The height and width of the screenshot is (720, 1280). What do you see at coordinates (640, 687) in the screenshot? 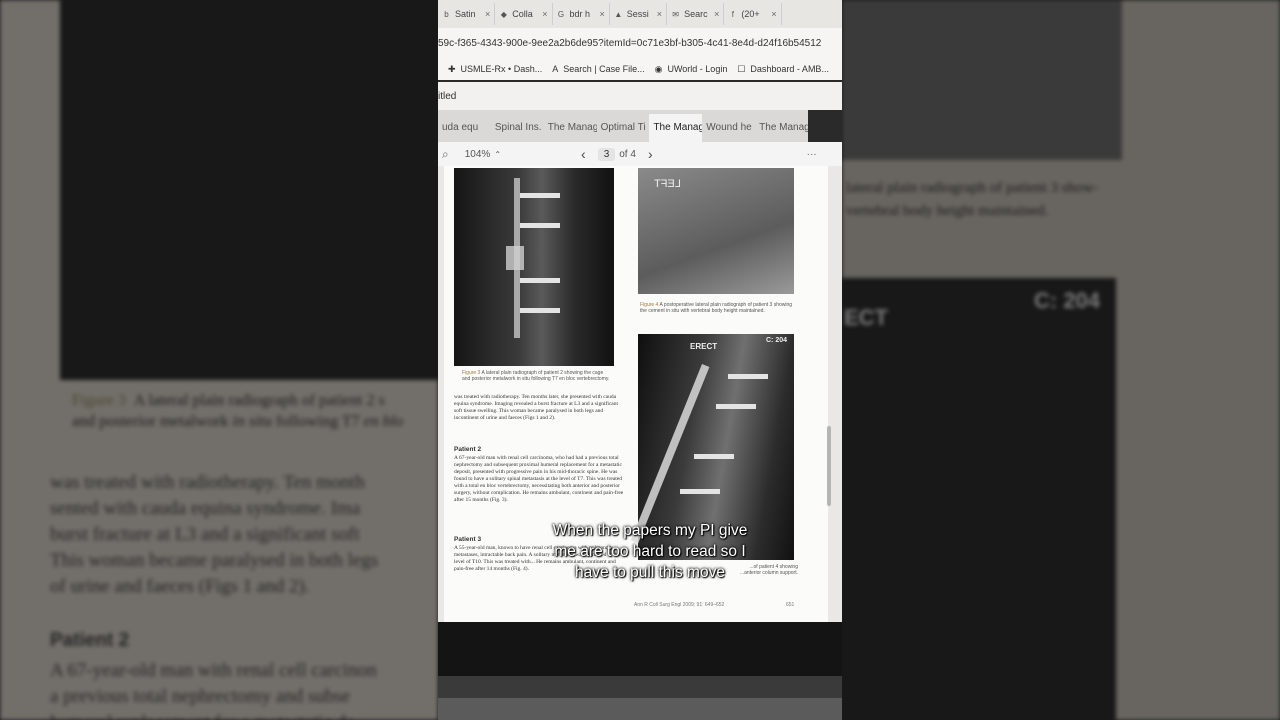
I see `laptop-hinge` at bounding box center [640, 687].